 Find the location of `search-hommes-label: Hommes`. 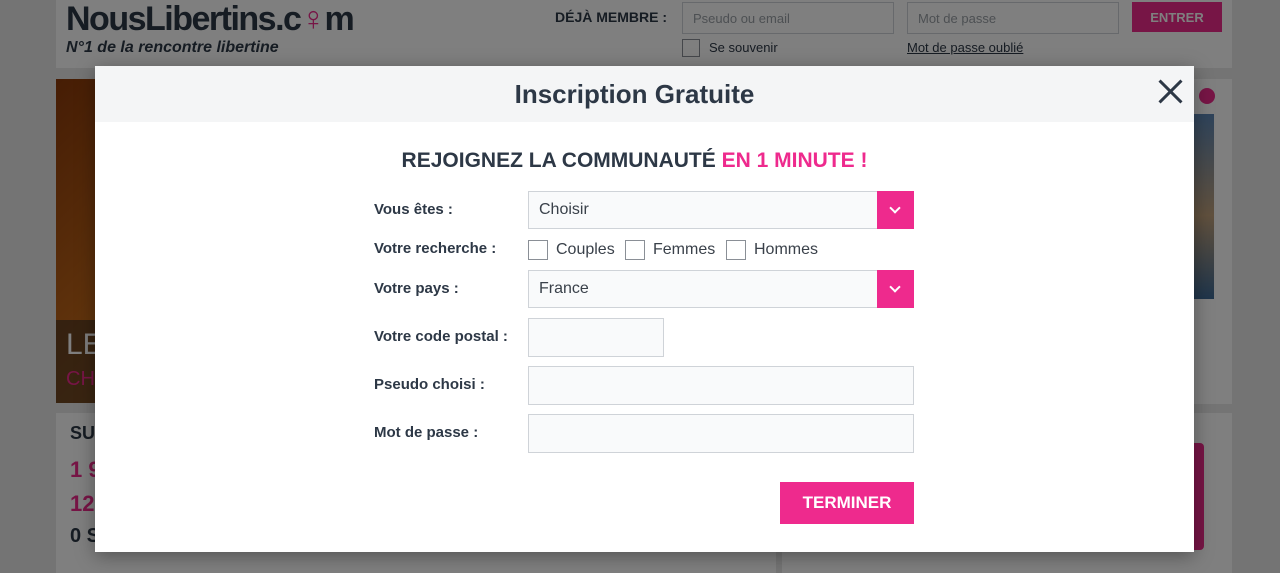

search-hommes-label: Hommes is located at coordinates (786, 250).